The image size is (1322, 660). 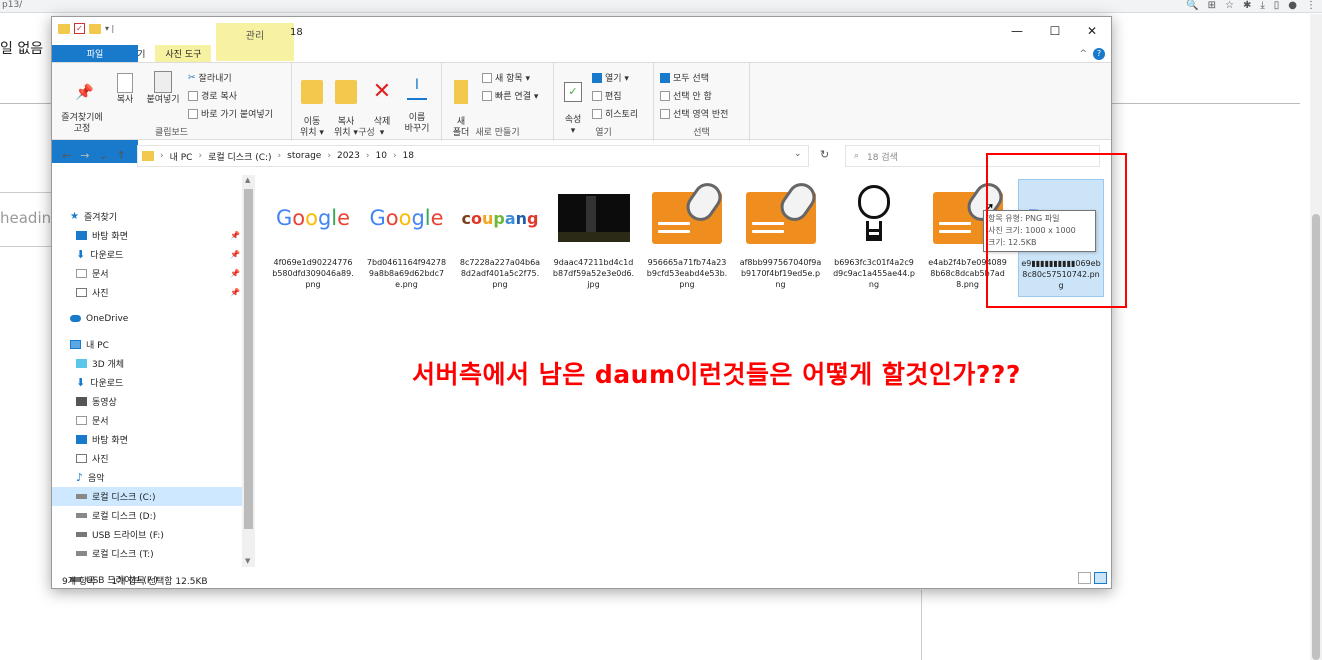 What do you see at coordinates (798, 154) in the screenshot?
I see `address-dropdown-icon: ⌄` at bounding box center [798, 154].